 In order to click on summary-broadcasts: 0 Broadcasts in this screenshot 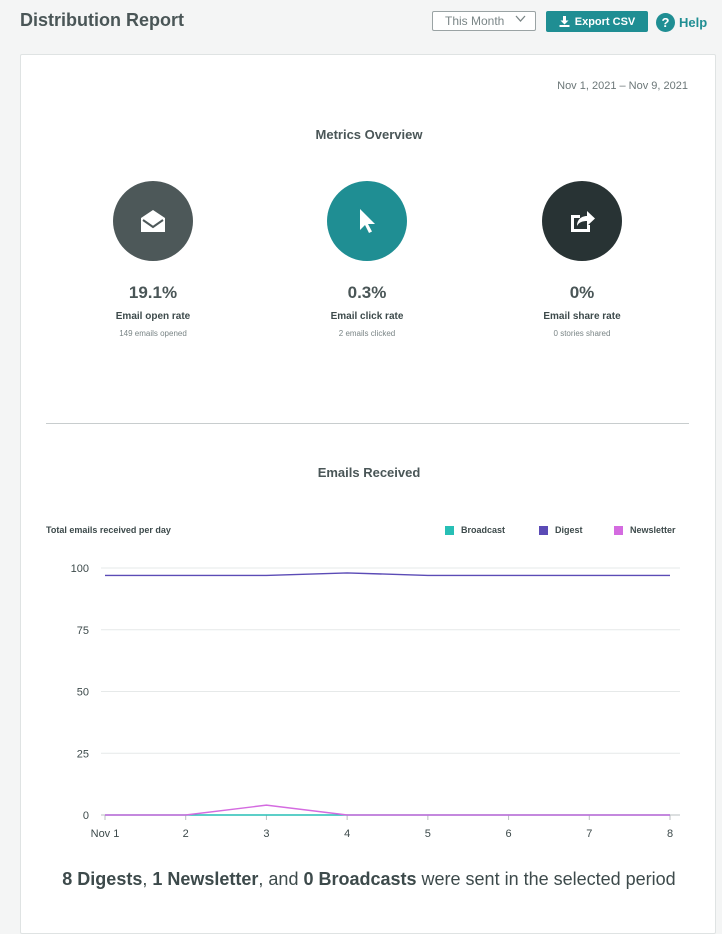, I will do `click(360, 879)`.